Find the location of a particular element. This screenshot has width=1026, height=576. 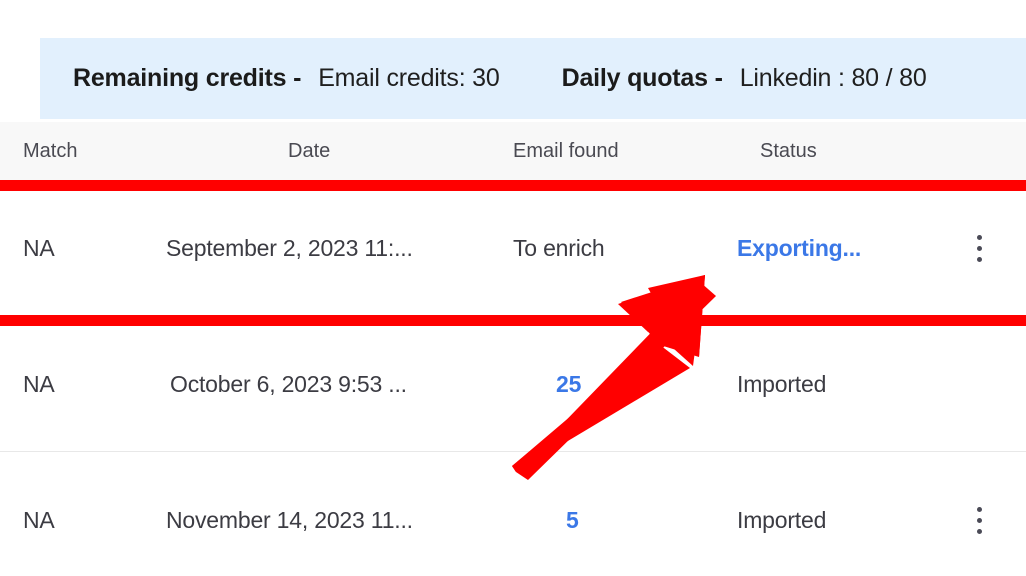

remaining-credits-block: Remaining credits - Email credits: 30 is located at coordinates (286, 78).